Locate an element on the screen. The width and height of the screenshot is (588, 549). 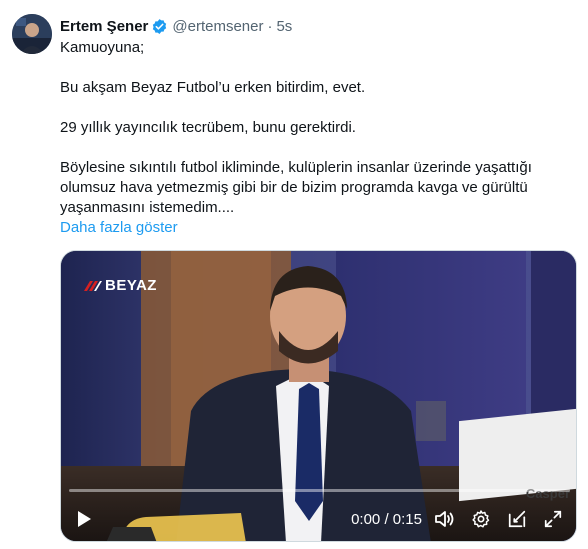
video-progress-bar is located at coordinates (319, 490).